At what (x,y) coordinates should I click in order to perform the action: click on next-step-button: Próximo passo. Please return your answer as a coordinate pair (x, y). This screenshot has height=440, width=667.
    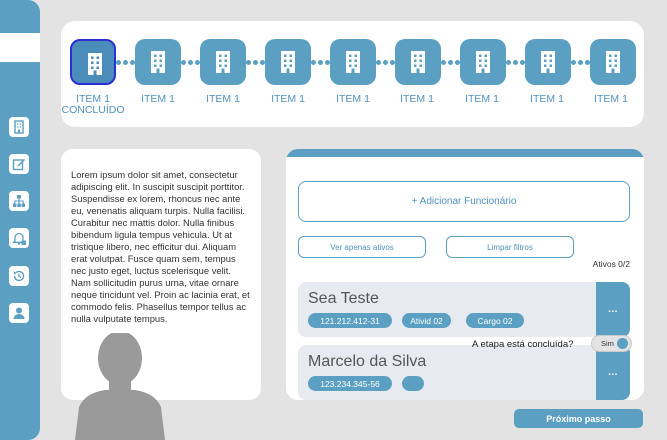
    Looking at the image, I should click on (578, 418).